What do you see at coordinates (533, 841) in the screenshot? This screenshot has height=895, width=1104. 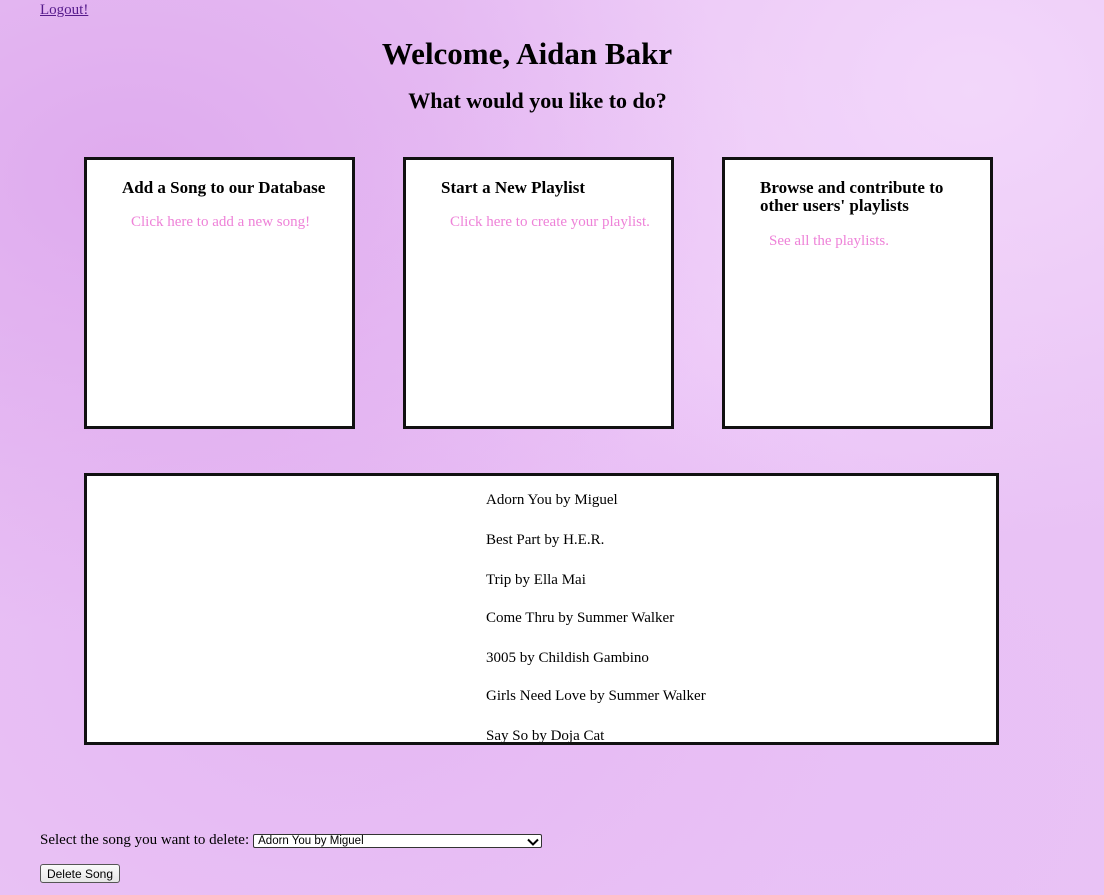 I see `chevron-down-icon` at bounding box center [533, 841].